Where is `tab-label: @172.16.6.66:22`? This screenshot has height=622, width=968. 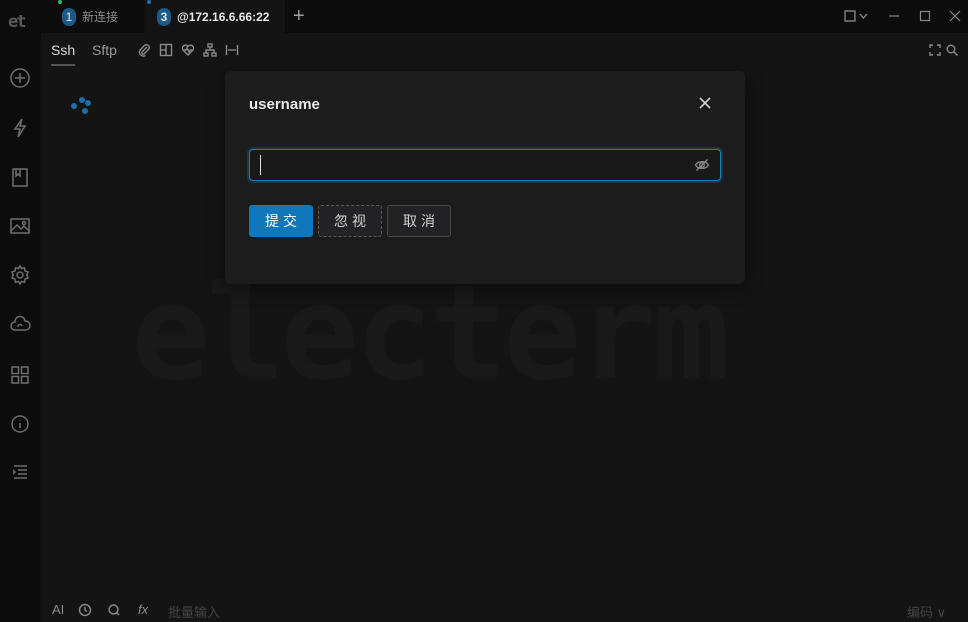 tab-label: @172.16.6.66:22 is located at coordinates (223, 16).